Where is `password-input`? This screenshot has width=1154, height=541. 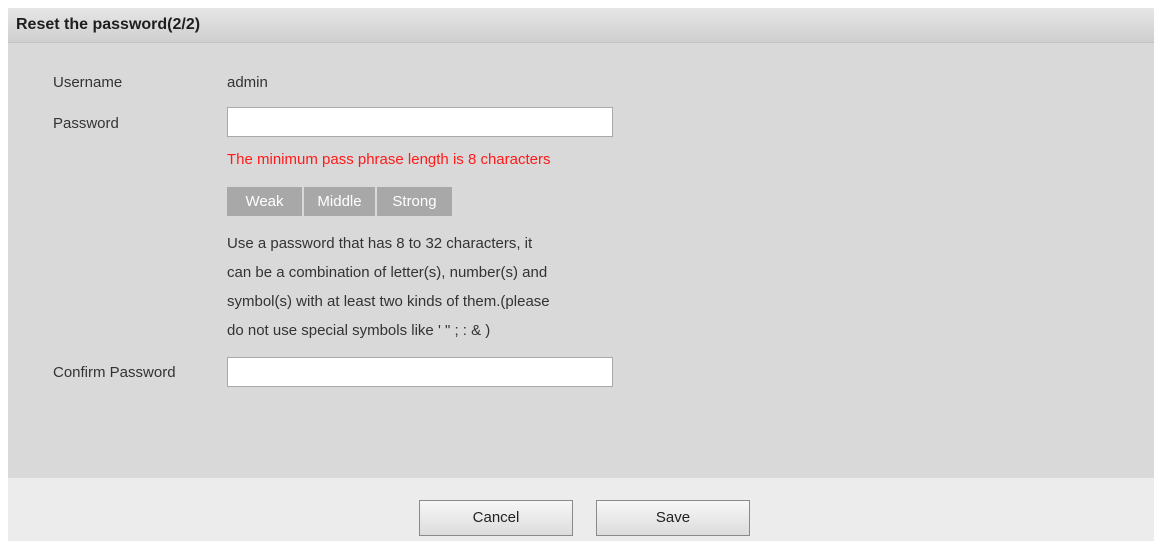 password-input is located at coordinates (420, 122).